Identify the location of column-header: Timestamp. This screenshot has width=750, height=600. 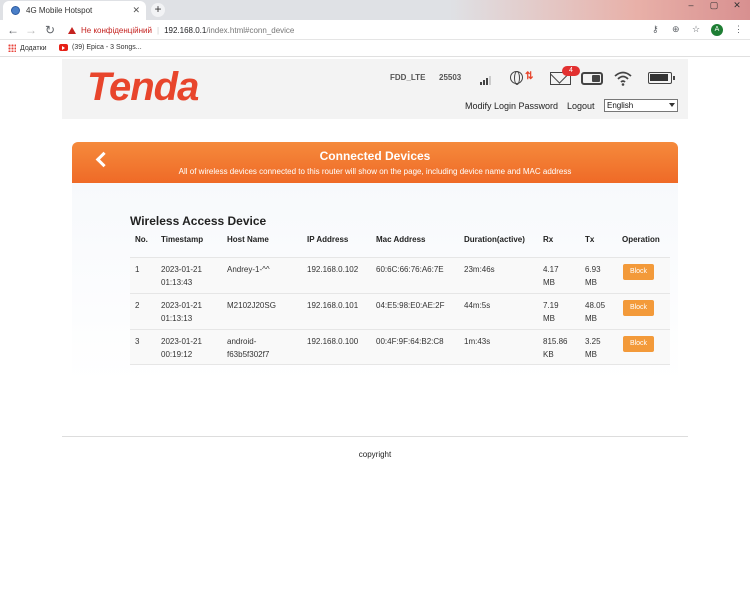
(182, 239).